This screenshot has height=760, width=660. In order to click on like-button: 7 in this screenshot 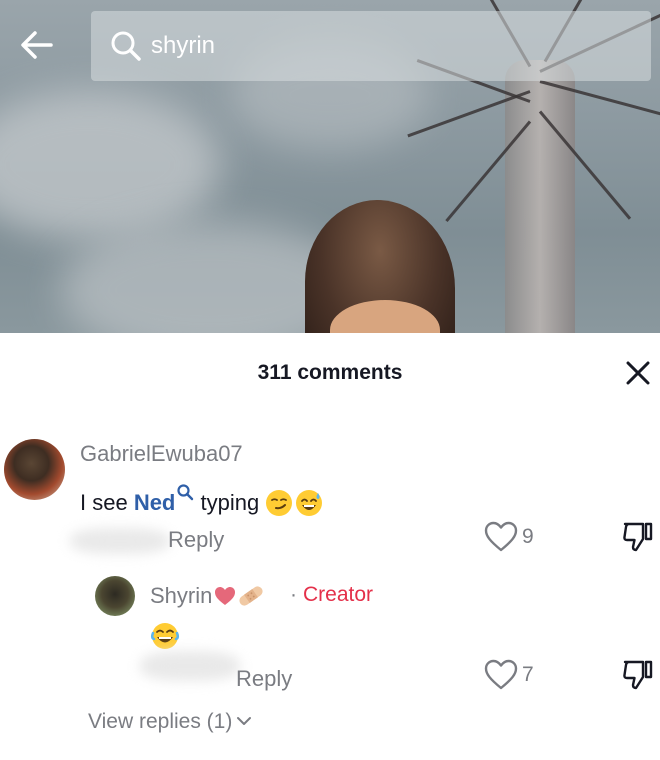, I will do `click(509, 675)`.